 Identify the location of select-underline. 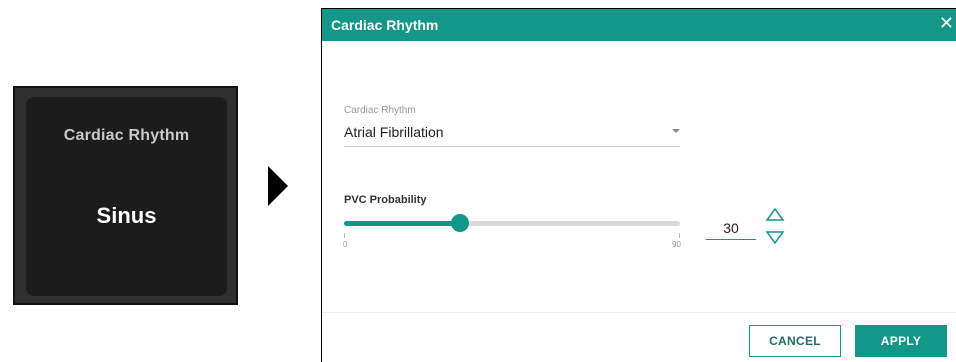
(512, 146).